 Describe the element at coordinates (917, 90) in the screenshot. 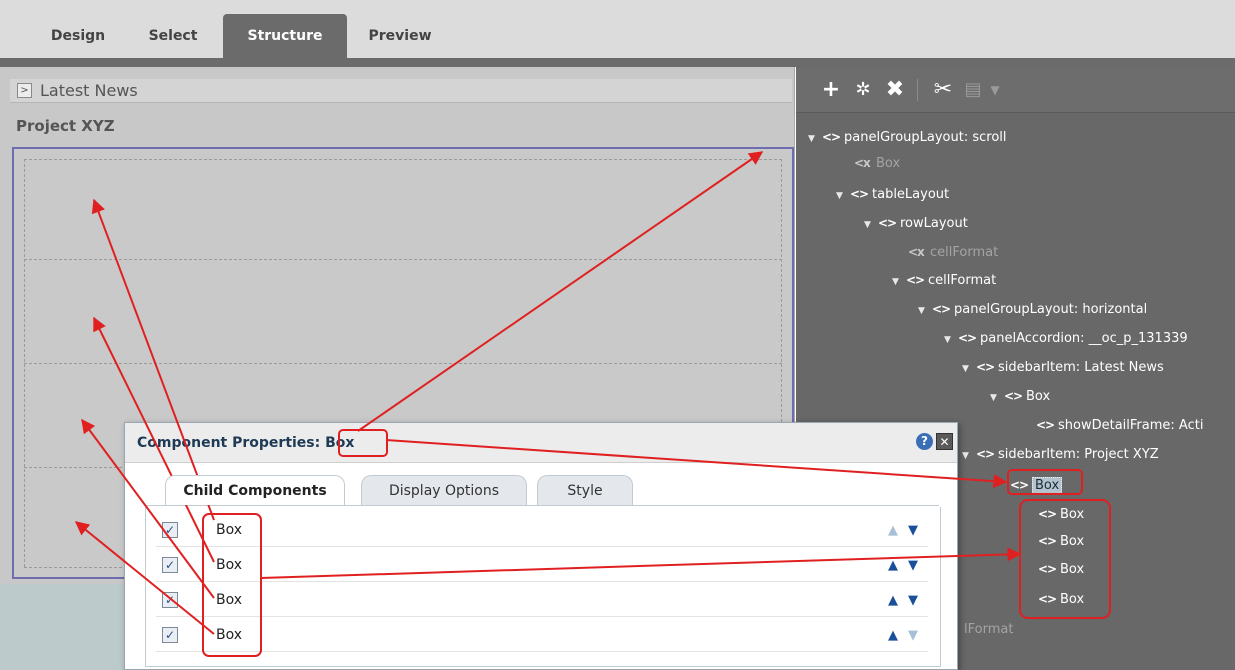

I see `toolbar-separator` at that location.